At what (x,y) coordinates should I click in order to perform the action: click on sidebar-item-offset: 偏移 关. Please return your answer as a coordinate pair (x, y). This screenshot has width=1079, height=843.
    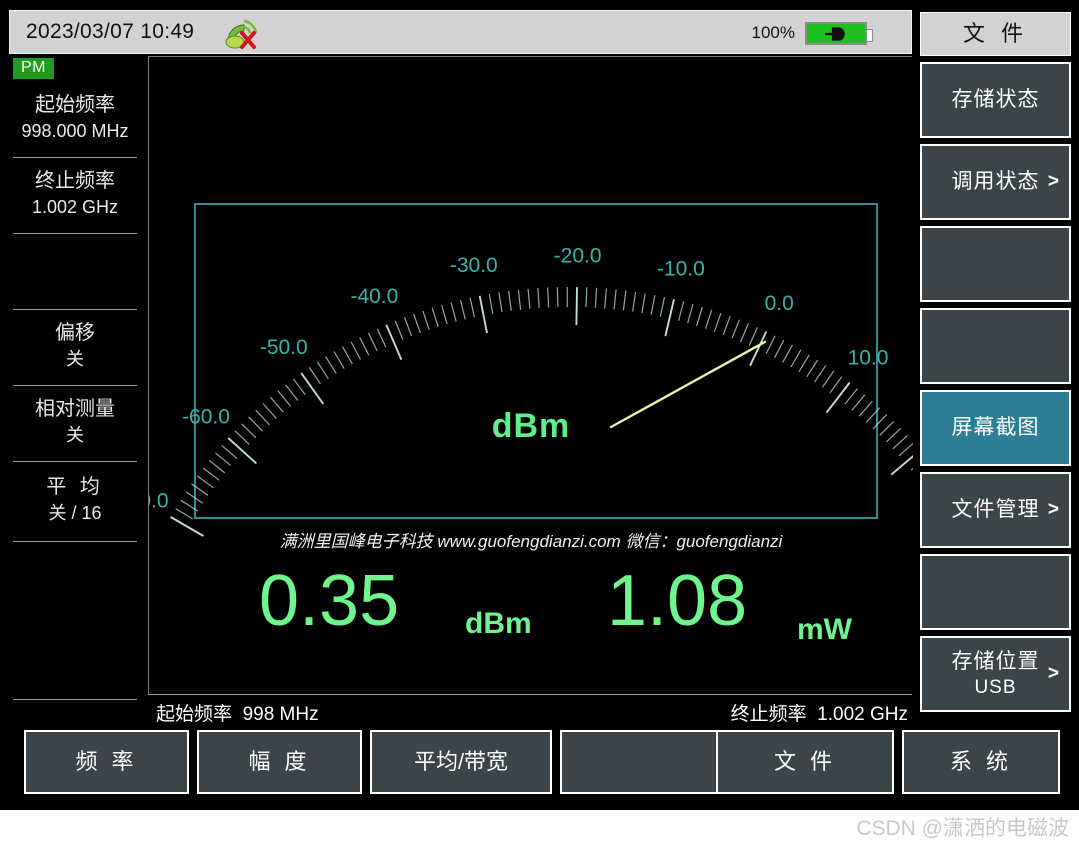
    Looking at the image, I should click on (75, 348).